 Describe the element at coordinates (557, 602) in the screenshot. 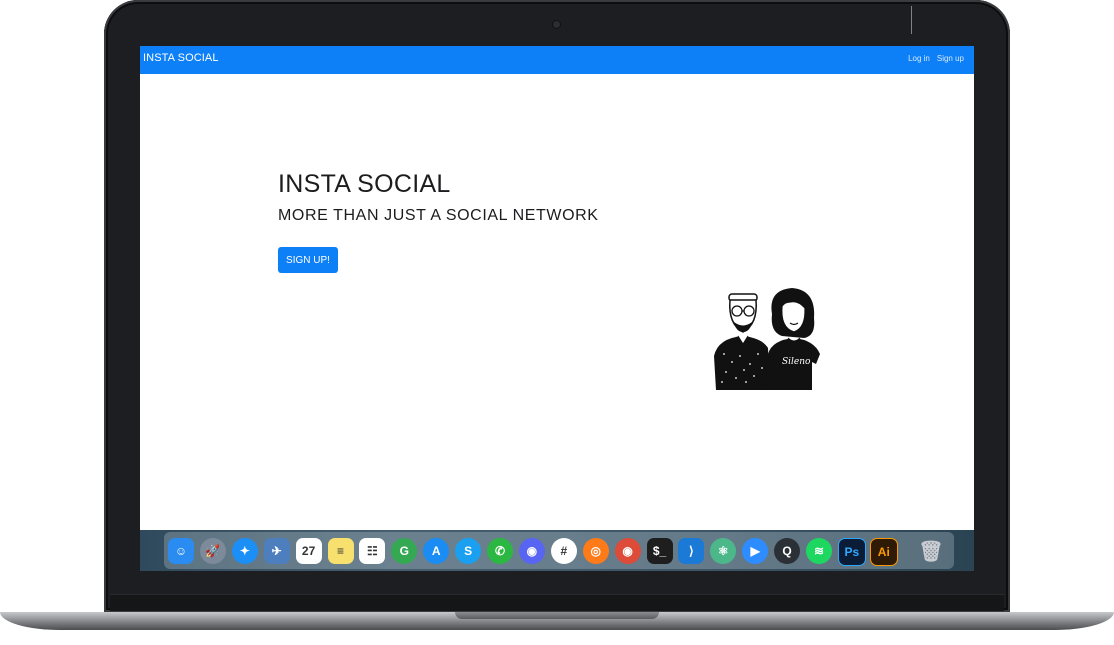

I see `laptop-bezel-bottom` at that location.